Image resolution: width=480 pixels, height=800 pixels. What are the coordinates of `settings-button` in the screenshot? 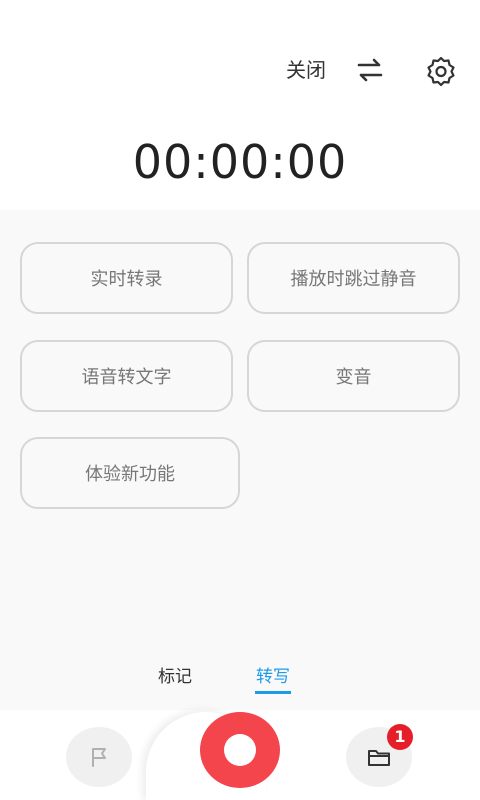 It's located at (441, 71).